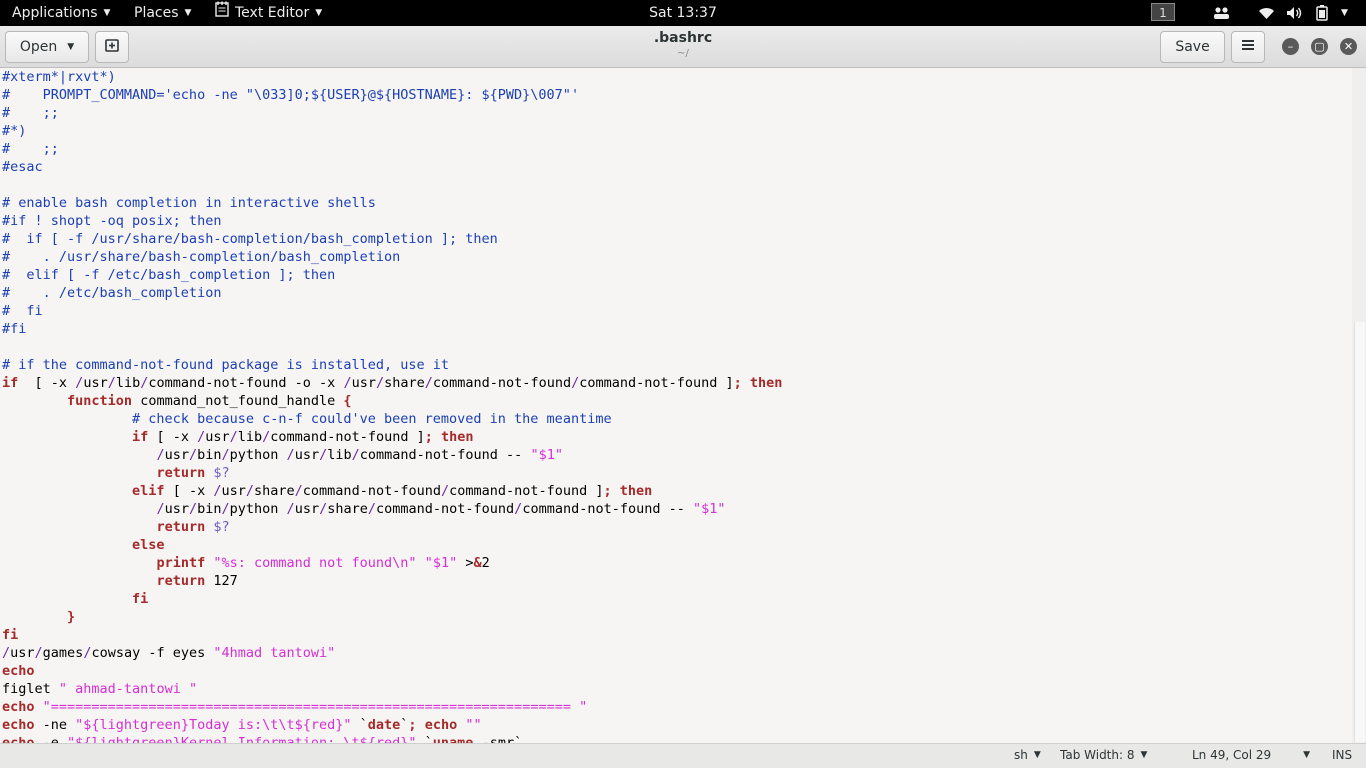 Image resolution: width=1366 pixels, height=768 pixels. I want to click on code-token: # fi, so click(22, 311).